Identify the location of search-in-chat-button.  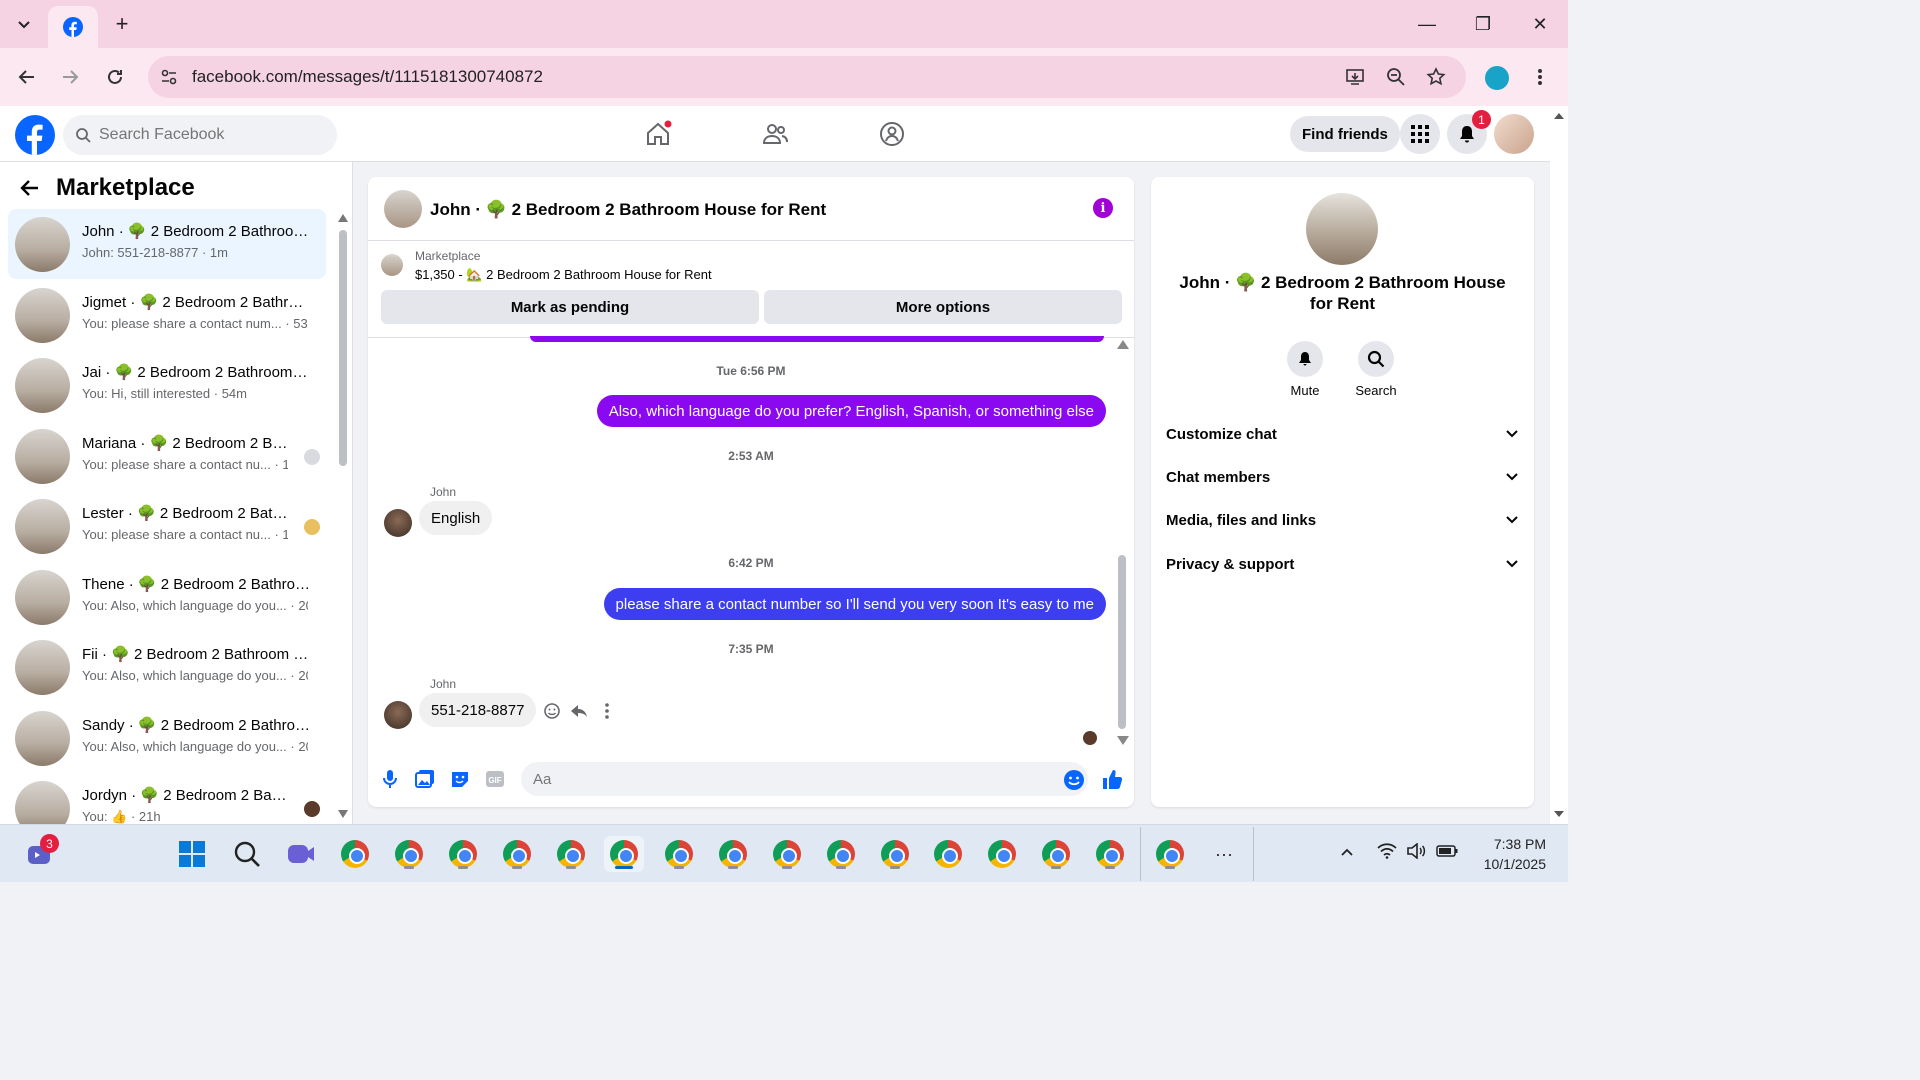
(1376, 359).